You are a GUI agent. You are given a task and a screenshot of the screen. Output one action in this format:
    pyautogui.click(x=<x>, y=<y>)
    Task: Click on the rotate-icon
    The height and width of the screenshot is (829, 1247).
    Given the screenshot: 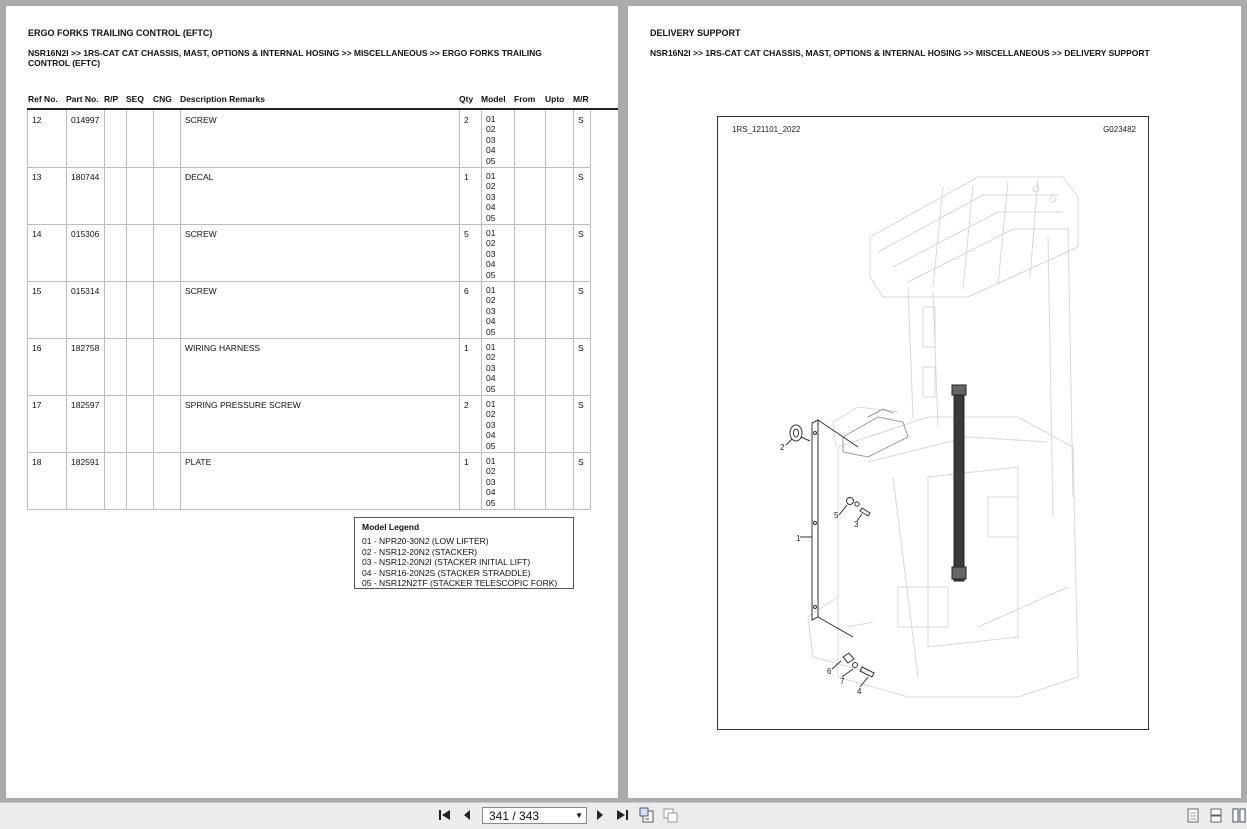 What is the action you would take?
    pyautogui.click(x=647, y=815)
    